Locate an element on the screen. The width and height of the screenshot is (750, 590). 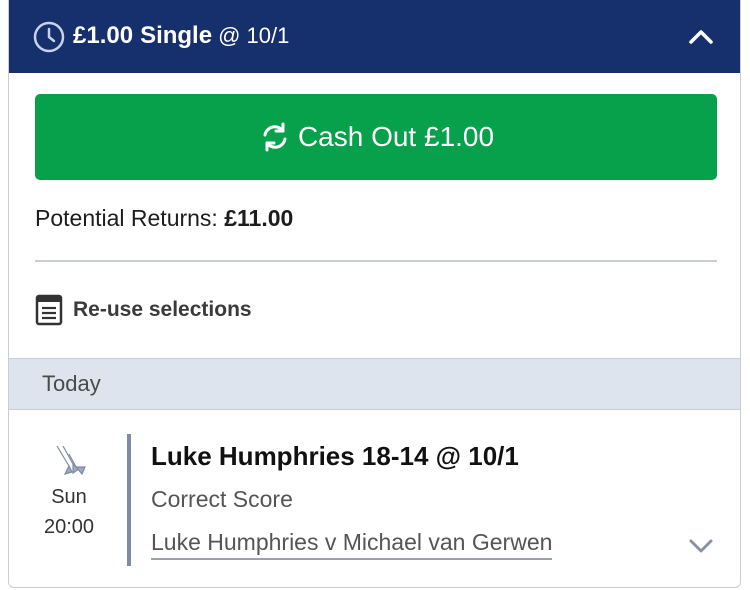
bet-header: £1.00 Single @ 10/1 is located at coordinates (374, 36).